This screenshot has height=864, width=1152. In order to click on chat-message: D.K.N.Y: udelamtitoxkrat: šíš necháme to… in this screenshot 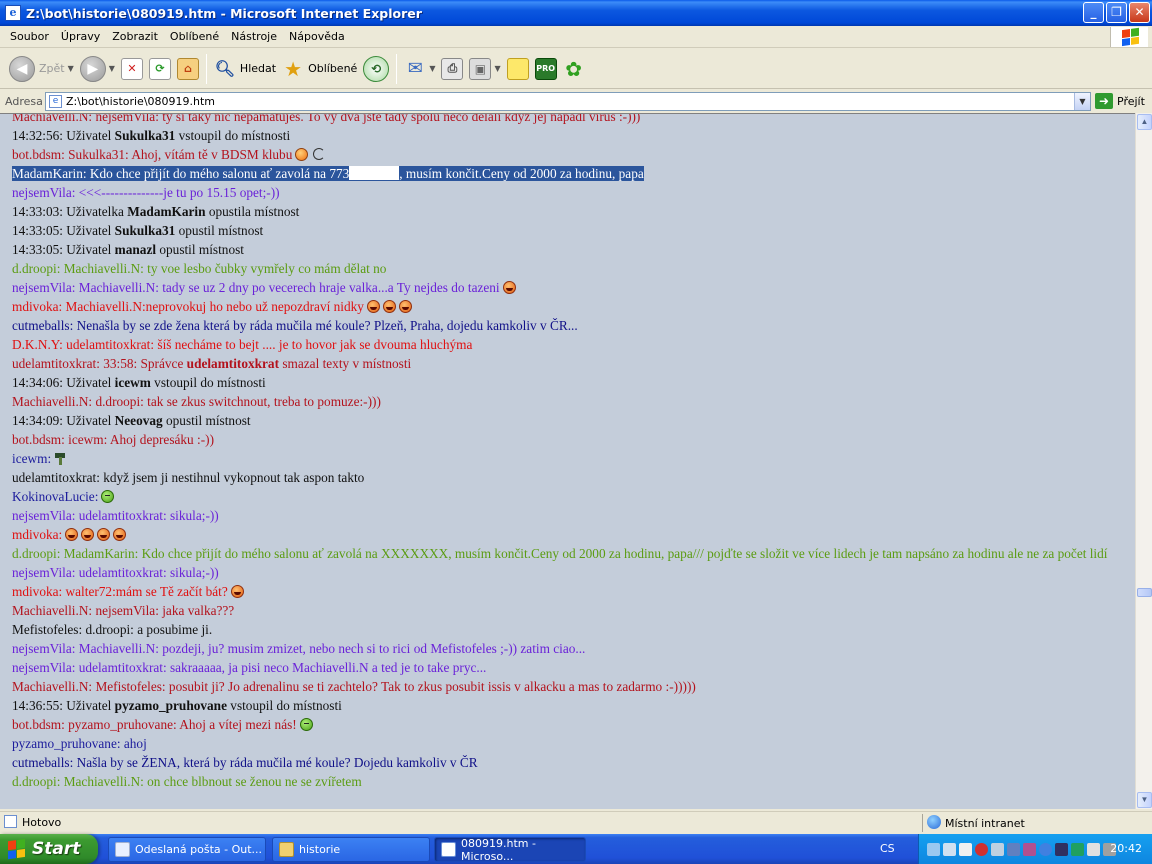, I will do `click(567, 344)`.